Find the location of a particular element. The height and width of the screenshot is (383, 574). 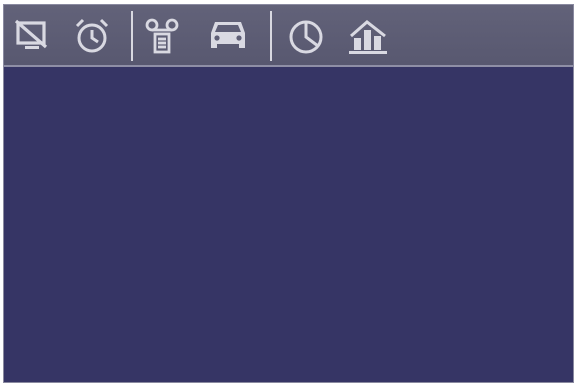

voicemail-button is located at coordinates (162, 36).